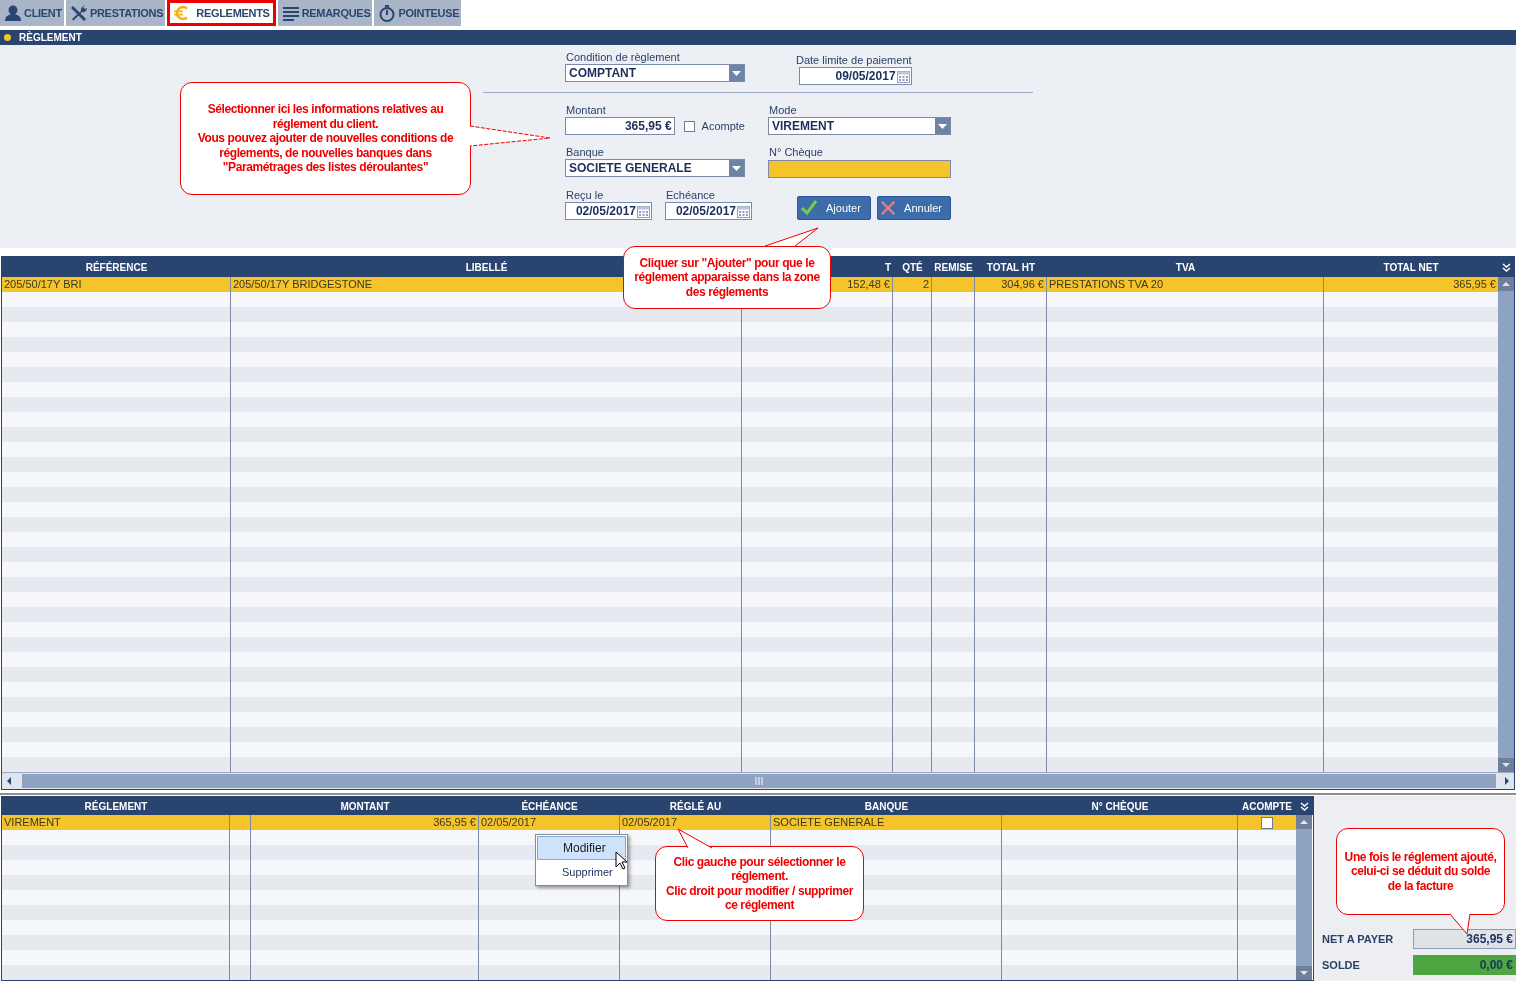 The image size is (1516, 984). I want to click on horizontal-scrollbar, so click(758, 780).